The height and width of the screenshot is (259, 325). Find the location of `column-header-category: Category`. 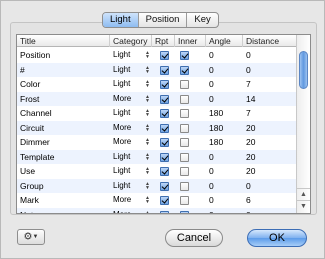

column-header-category: Category is located at coordinates (131, 41).